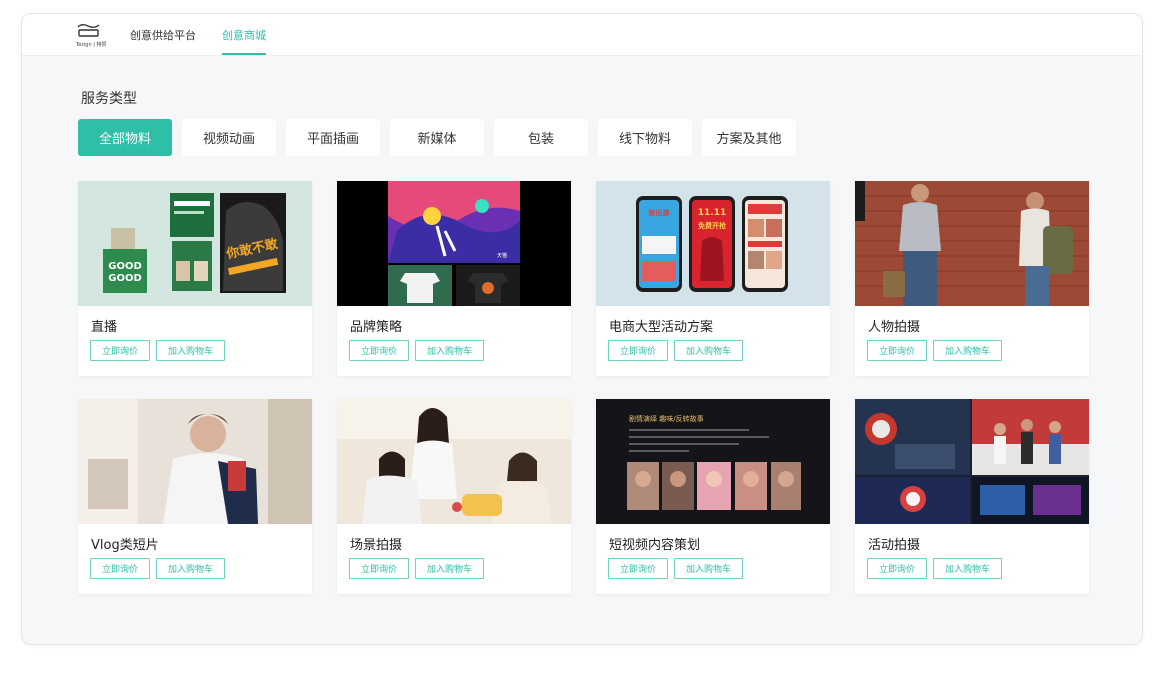 The height and width of the screenshot is (674, 1164). Describe the element at coordinates (195, 243) in the screenshot. I see `card-image-live-stream: GOOD GOOD 你敢不敢` at that location.